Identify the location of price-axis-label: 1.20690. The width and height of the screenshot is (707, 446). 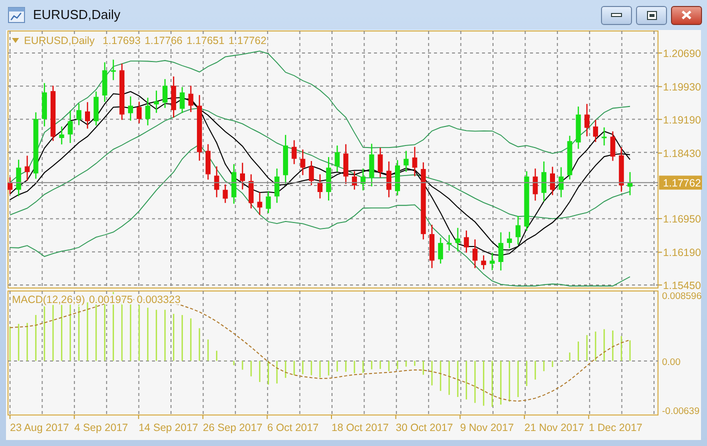
(682, 54).